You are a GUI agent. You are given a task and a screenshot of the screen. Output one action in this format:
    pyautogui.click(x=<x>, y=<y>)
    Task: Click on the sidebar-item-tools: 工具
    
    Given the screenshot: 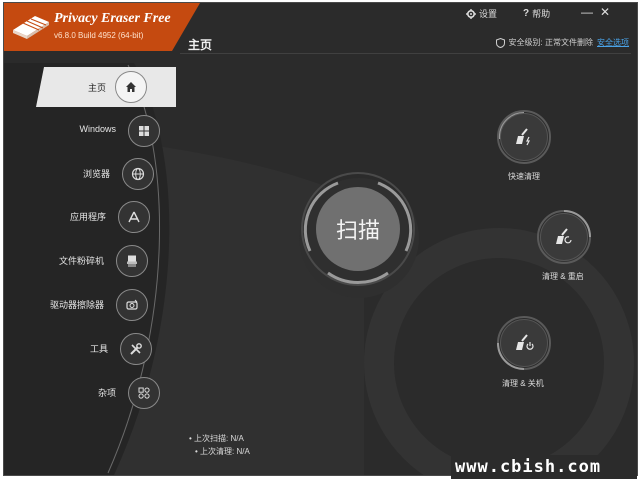 What is the action you would take?
    pyautogui.click(x=93, y=349)
    